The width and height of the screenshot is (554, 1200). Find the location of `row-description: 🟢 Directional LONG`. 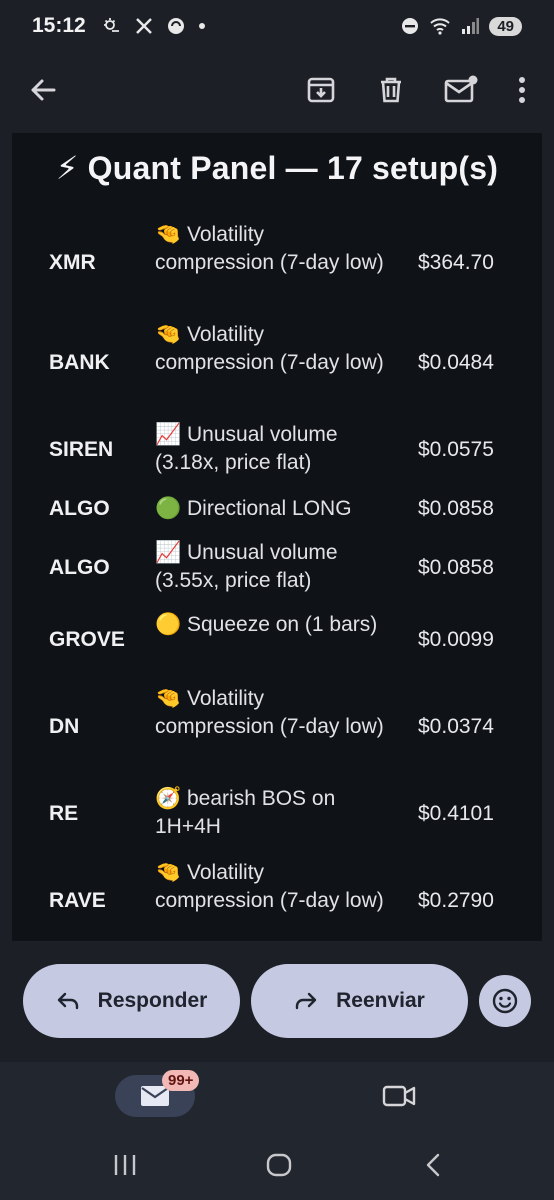

row-description: 🟢 Directional LONG is located at coordinates (270, 509).